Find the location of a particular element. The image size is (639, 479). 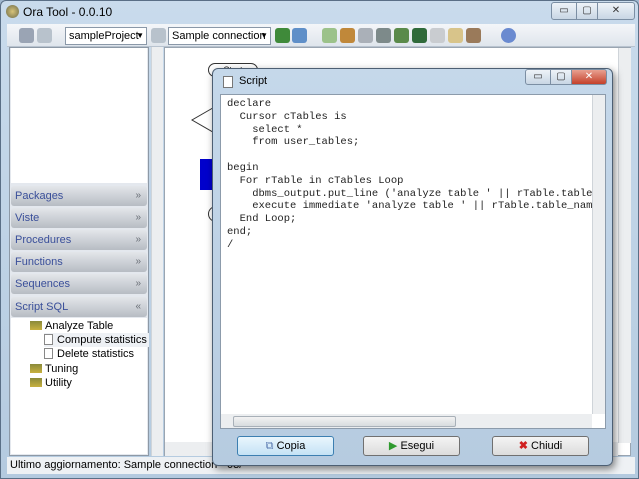

table-icon is located at coordinates (419, 35).